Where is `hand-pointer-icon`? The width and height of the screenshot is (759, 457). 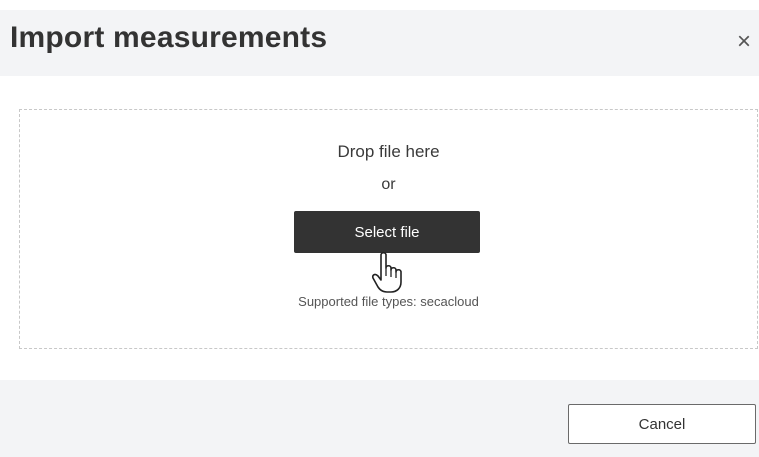
hand-pointer-icon is located at coordinates (387, 272).